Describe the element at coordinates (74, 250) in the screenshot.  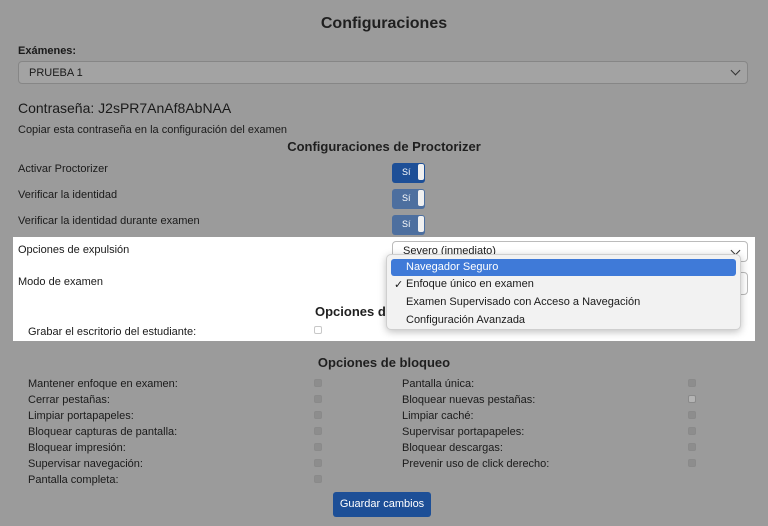
I see `expulsion-label: Opciones de expulsión` at that location.